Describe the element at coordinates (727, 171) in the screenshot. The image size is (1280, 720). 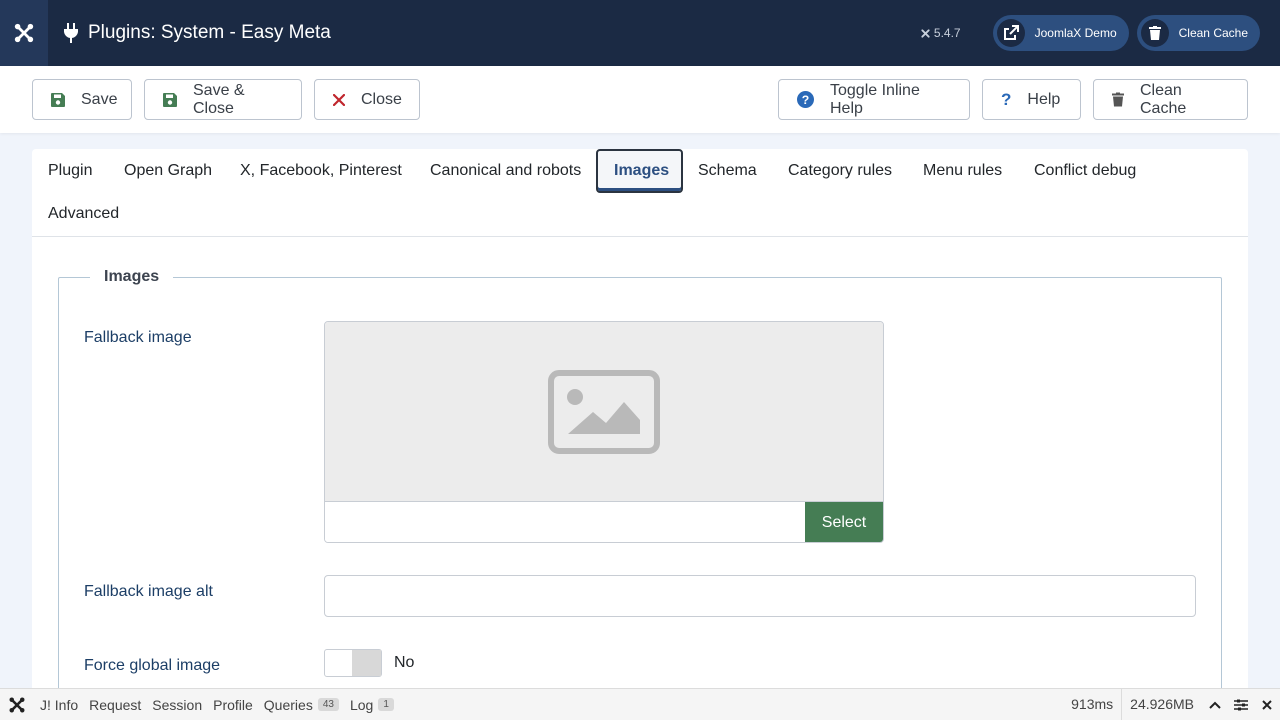
I see `tab-schema: Schema` at that location.